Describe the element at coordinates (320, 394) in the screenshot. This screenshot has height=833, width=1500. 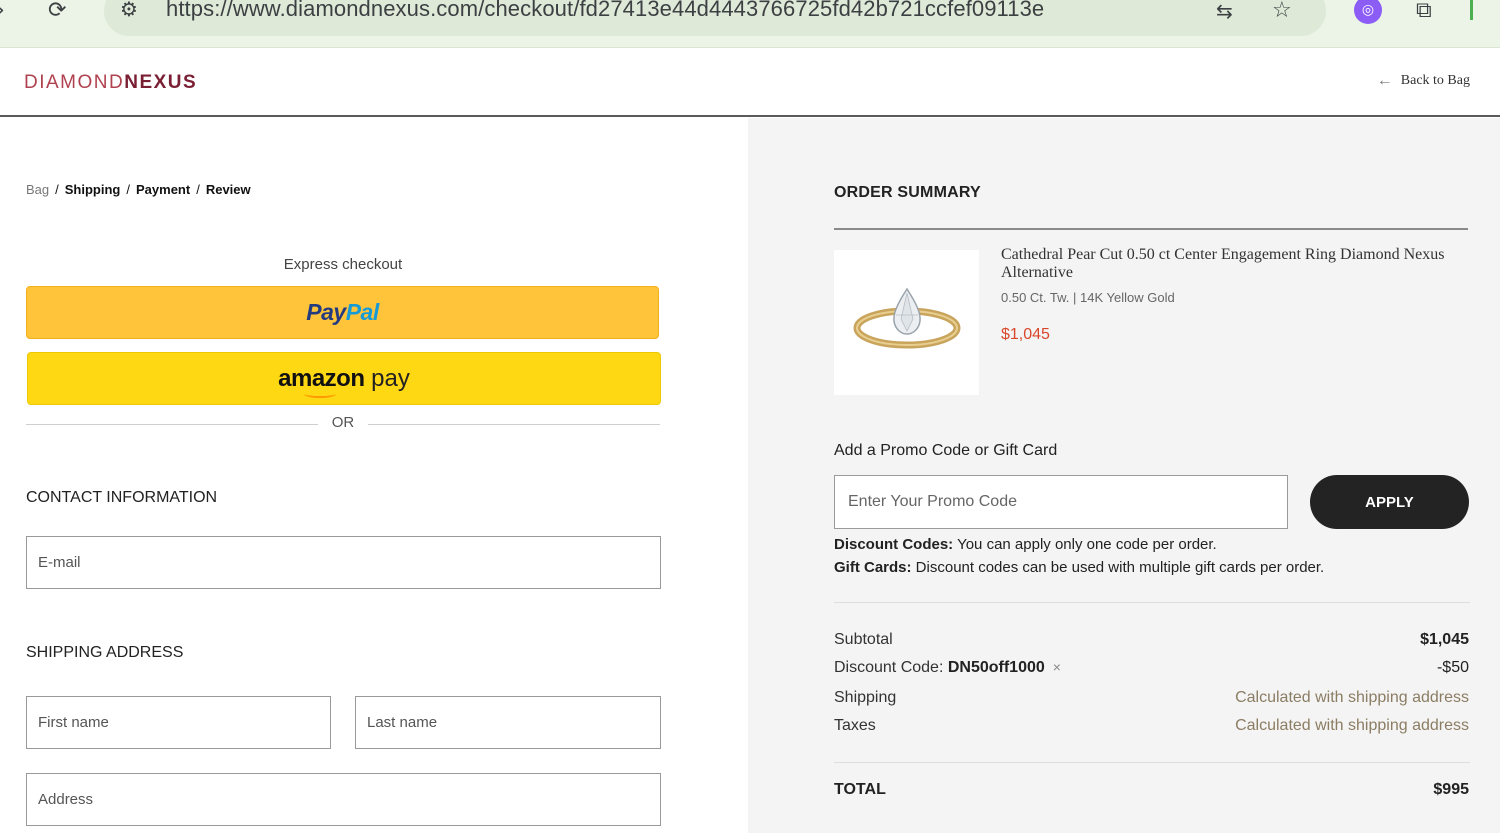
I see `amazon-smile-icon` at that location.